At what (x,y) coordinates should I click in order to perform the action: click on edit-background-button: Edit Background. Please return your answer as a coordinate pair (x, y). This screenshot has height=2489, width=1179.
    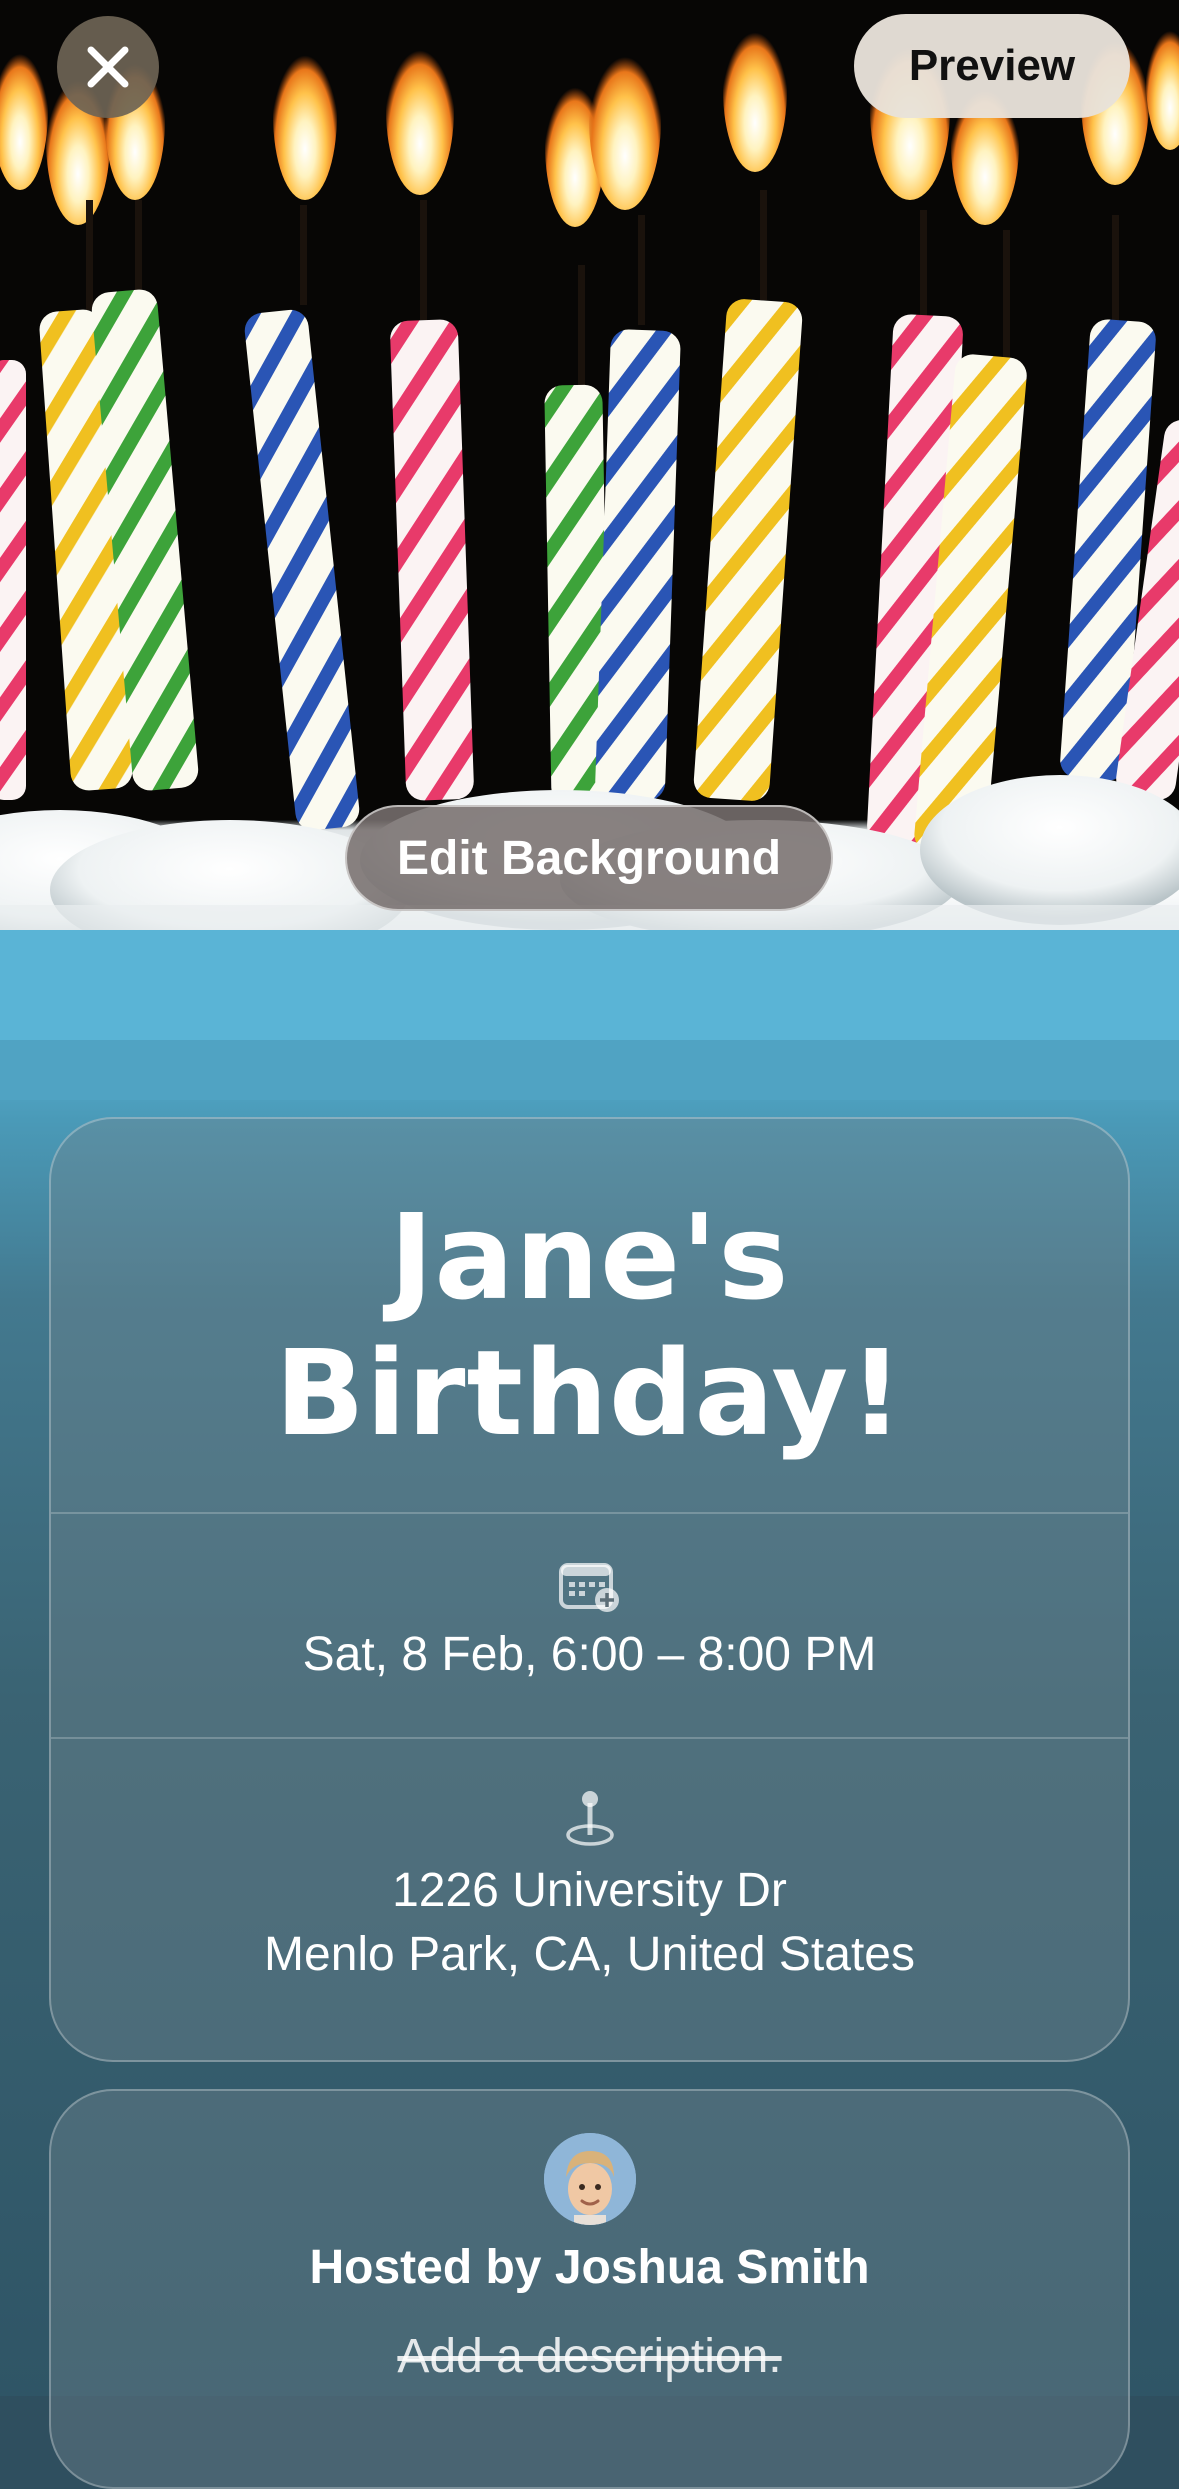
    Looking at the image, I should click on (589, 858).